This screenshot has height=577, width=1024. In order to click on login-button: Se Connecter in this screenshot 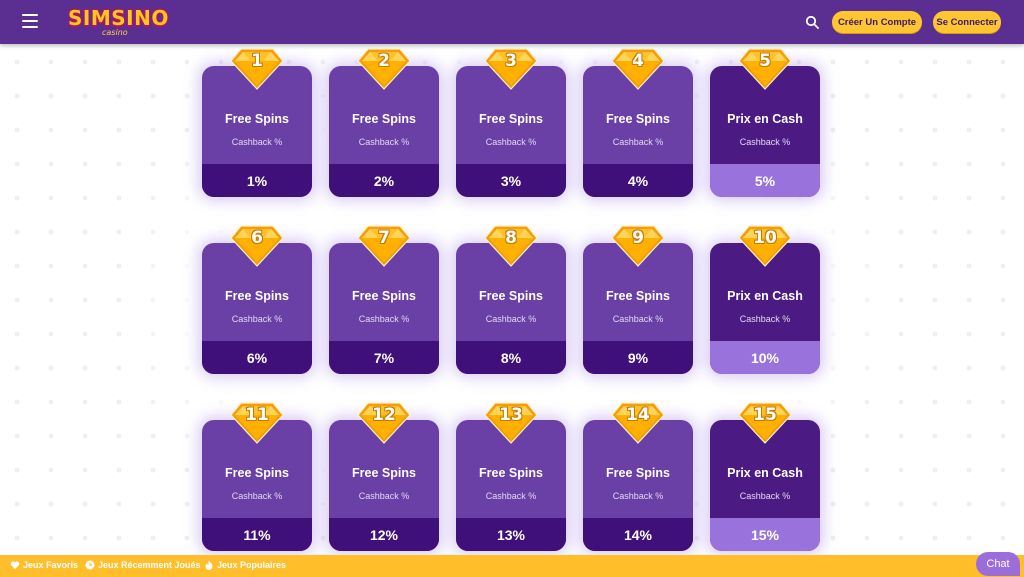, I will do `click(967, 22)`.